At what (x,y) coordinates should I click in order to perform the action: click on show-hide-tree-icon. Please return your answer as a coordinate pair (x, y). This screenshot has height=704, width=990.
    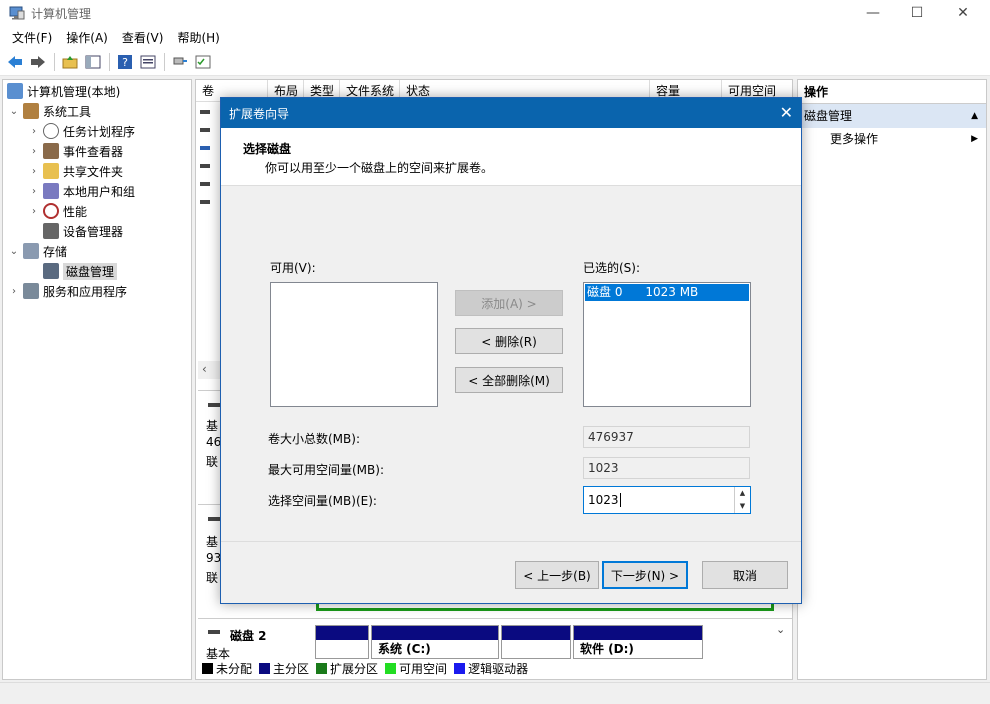
    Looking at the image, I should click on (93, 62).